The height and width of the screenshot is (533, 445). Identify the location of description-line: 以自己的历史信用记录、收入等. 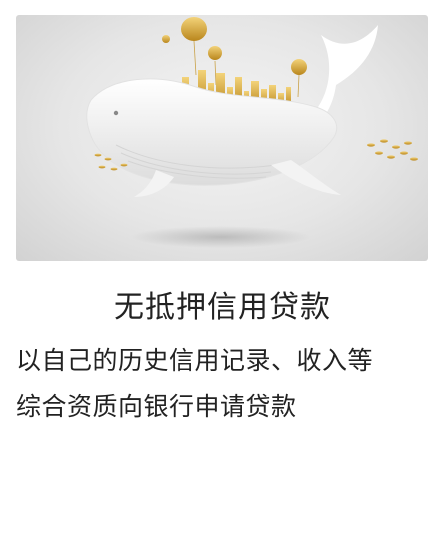
(195, 360).